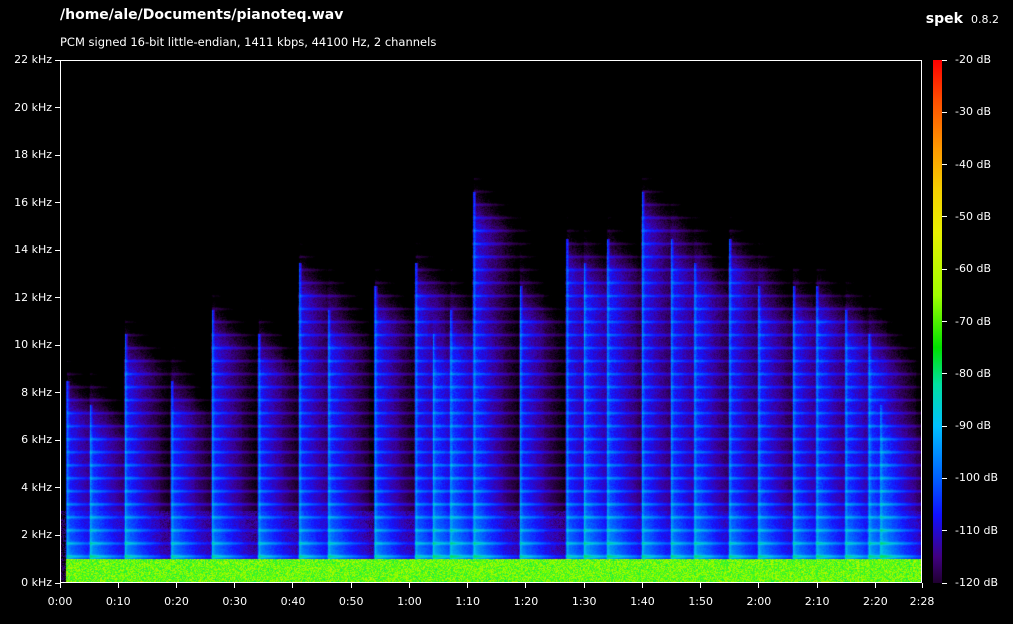 The height and width of the screenshot is (624, 1013). What do you see at coordinates (33, 107) in the screenshot?
I see `y-tick-label: 20 kHz` at bounding box center [33, 107].